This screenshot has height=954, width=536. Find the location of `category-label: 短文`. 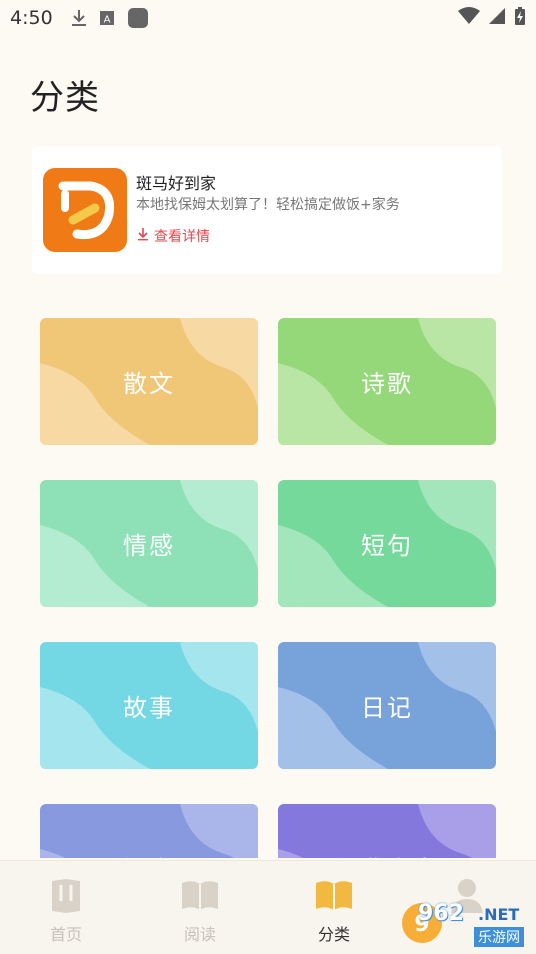

category-label: 短文 is located at coordinates (149, 831).